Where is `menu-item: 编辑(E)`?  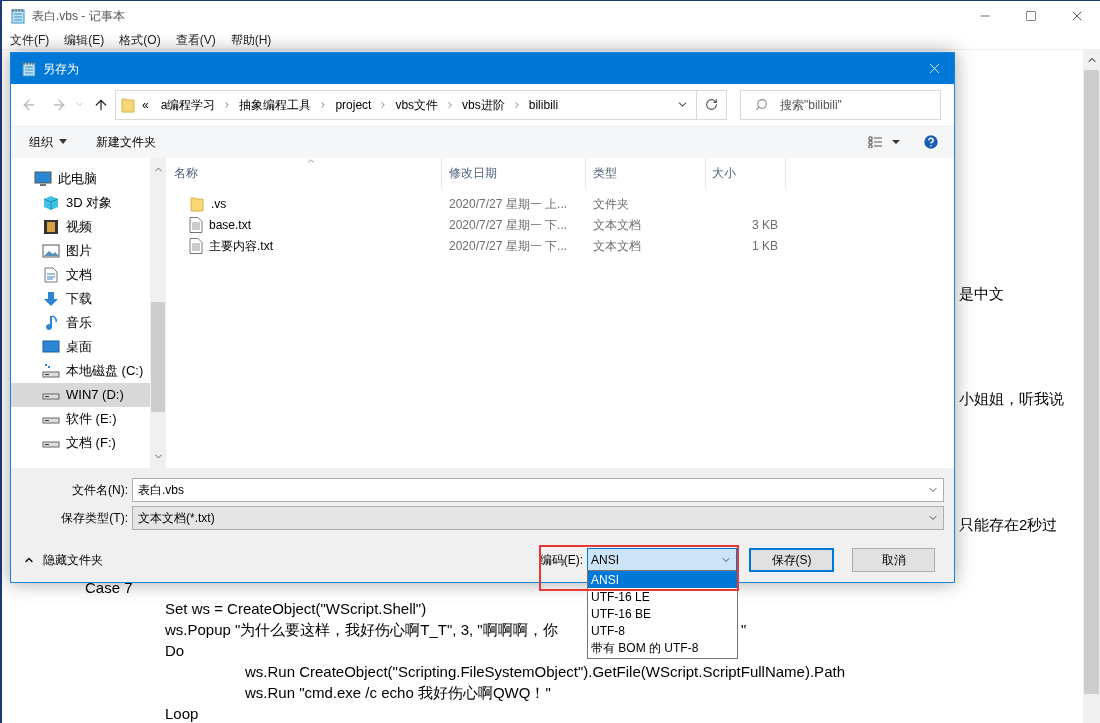 menu-item: 编辑(E) is located at coordinates (84, 40).